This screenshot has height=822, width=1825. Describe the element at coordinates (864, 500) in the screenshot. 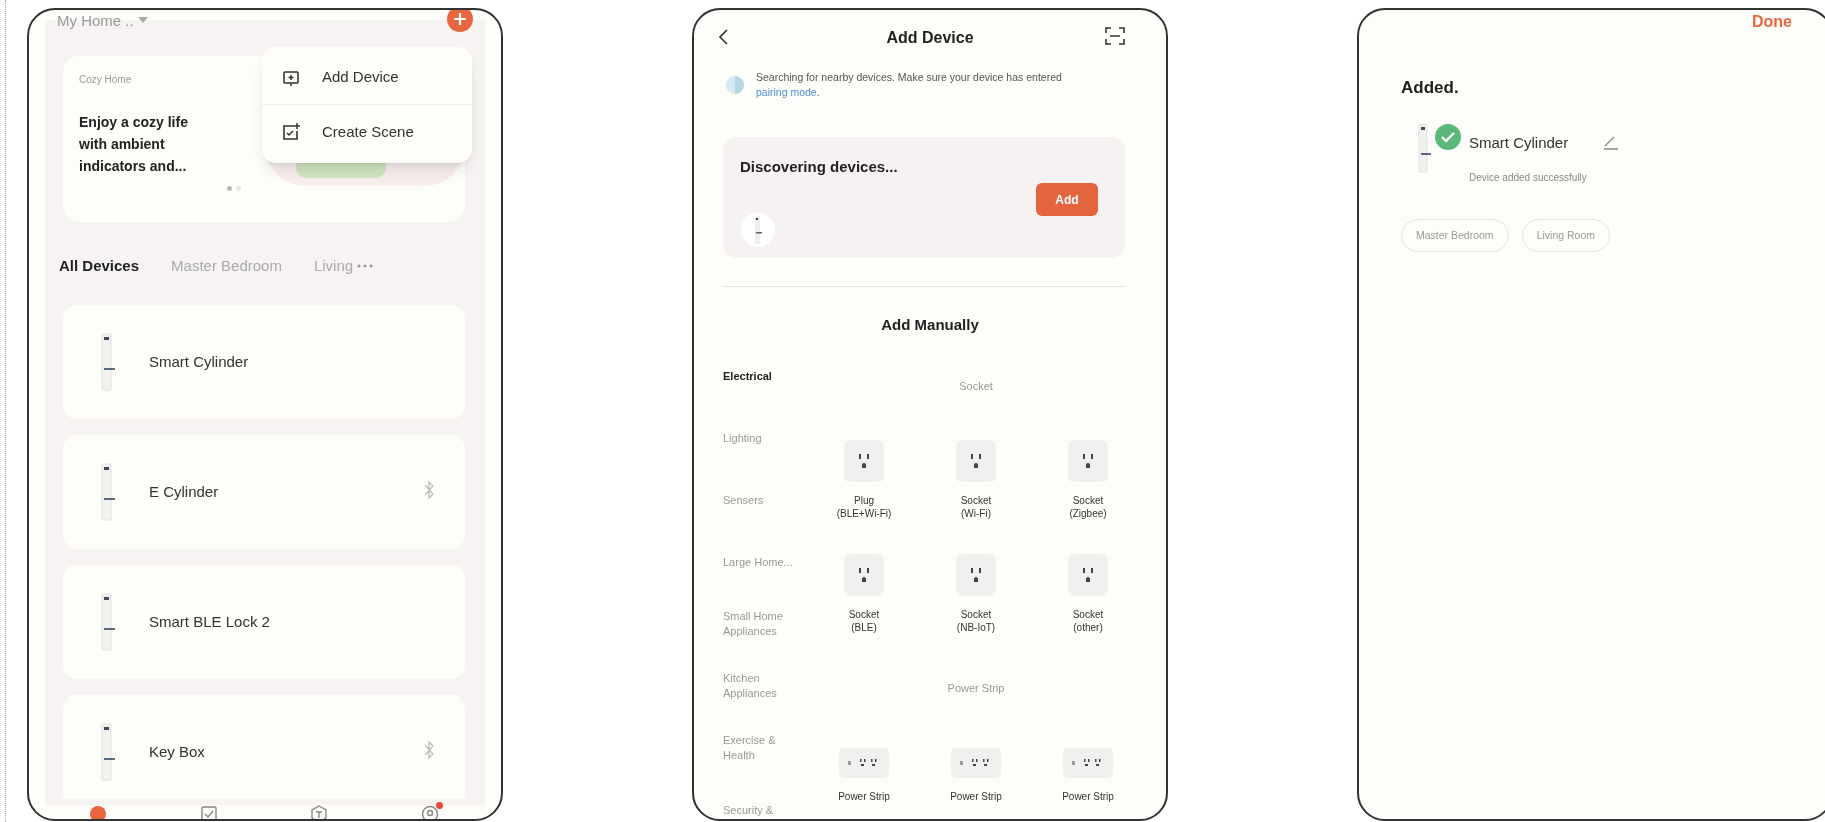

I see `device-type-name: Plug` at that location.